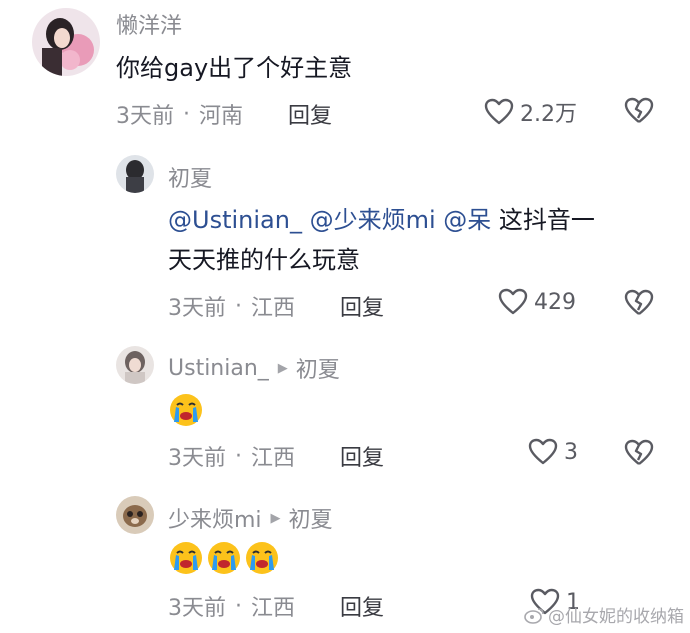  I want to click on comment-time: 3天前, so click(145, 116).